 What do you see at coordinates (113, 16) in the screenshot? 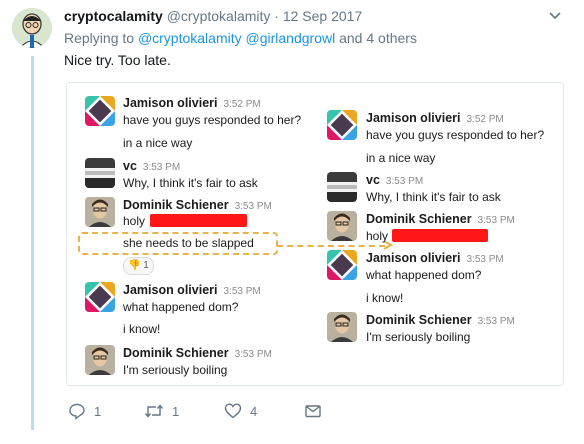
I see `display-name: cryptocalamity` at bounding box center [113, 16].